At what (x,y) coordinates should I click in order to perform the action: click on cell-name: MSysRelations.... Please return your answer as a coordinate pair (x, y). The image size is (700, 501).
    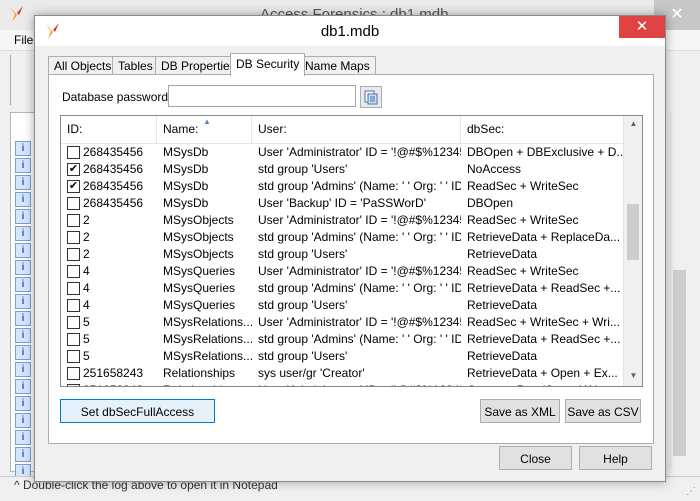
    Looking at the image, I should click on (207, 322).